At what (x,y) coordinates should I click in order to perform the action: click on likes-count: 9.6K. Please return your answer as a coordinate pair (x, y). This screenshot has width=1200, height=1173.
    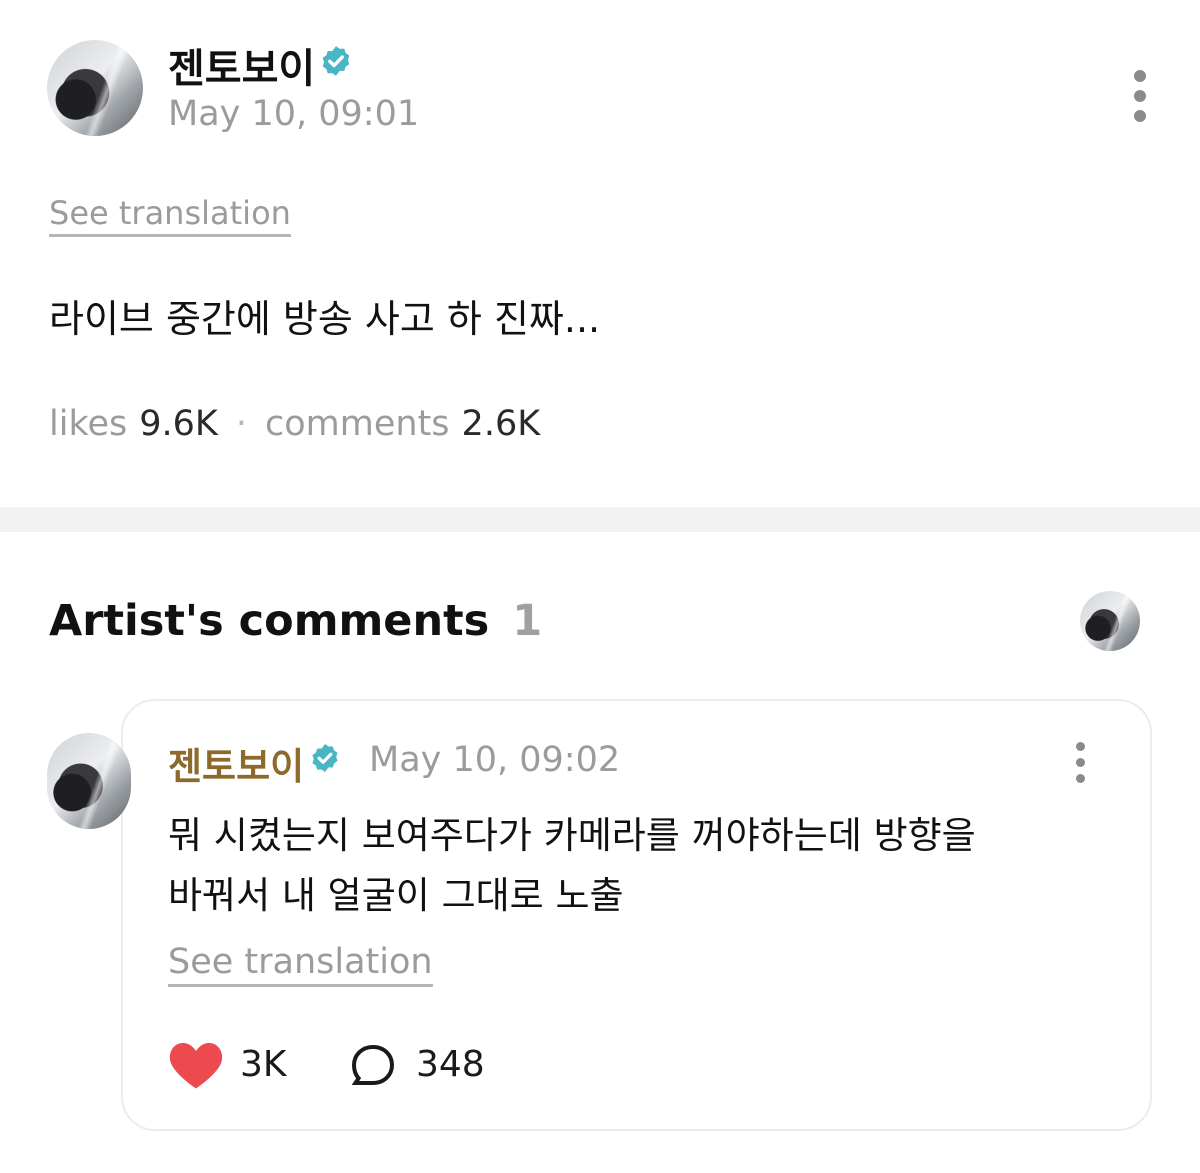
    Looking at the image, I should click on (178, 424).